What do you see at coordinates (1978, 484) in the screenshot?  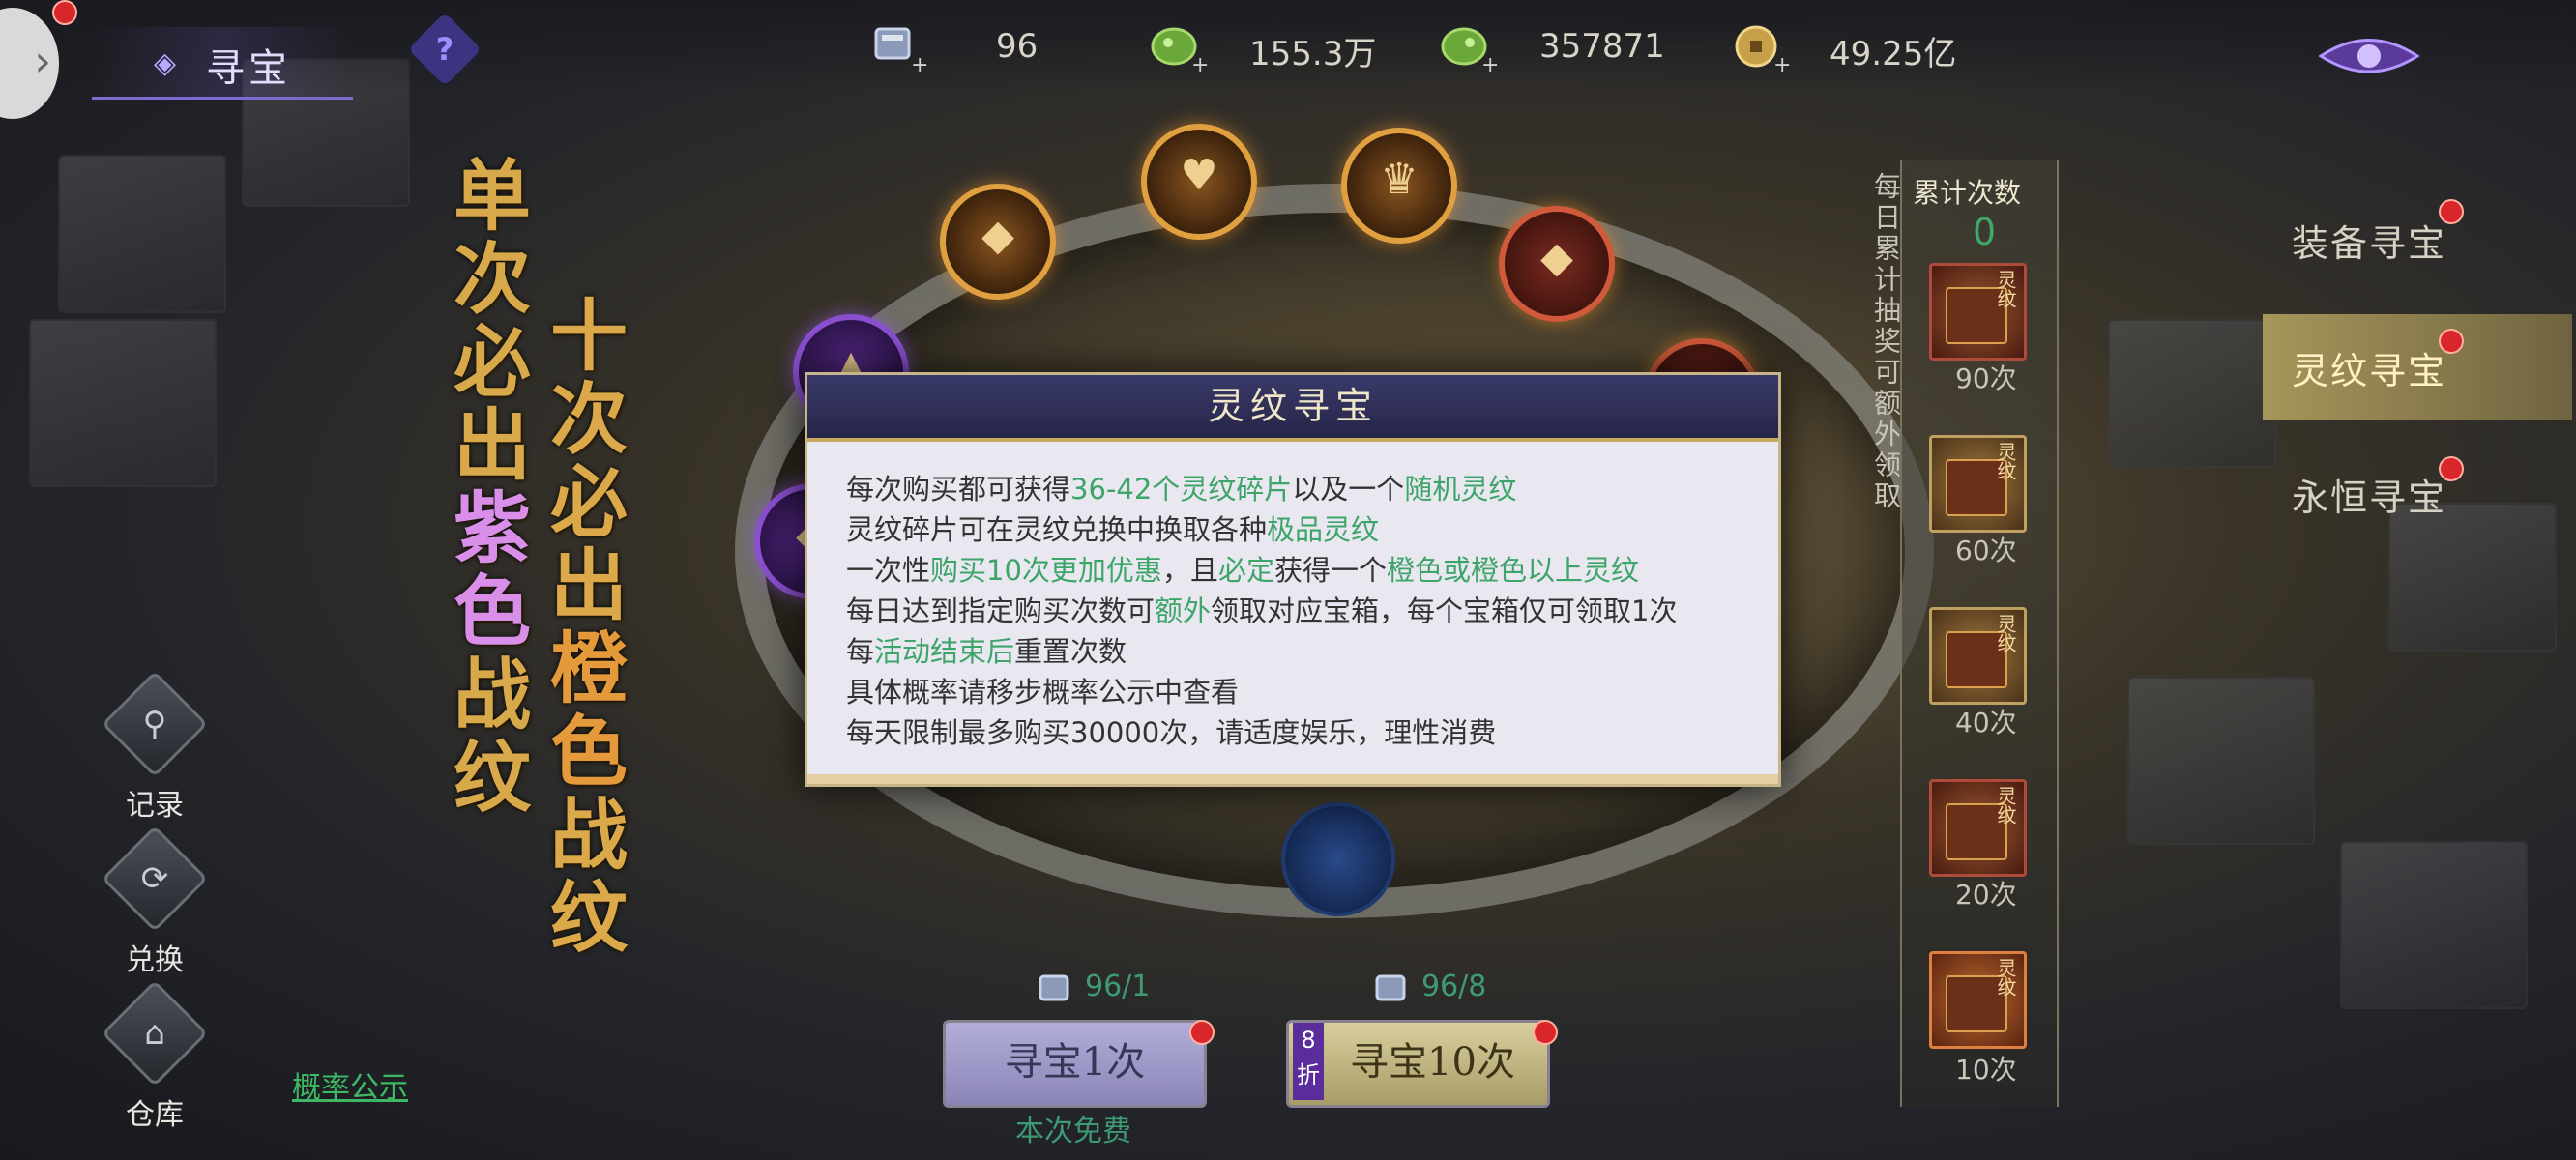 I see `chest-60: 灵纹` at bounding box center [1978, 484].